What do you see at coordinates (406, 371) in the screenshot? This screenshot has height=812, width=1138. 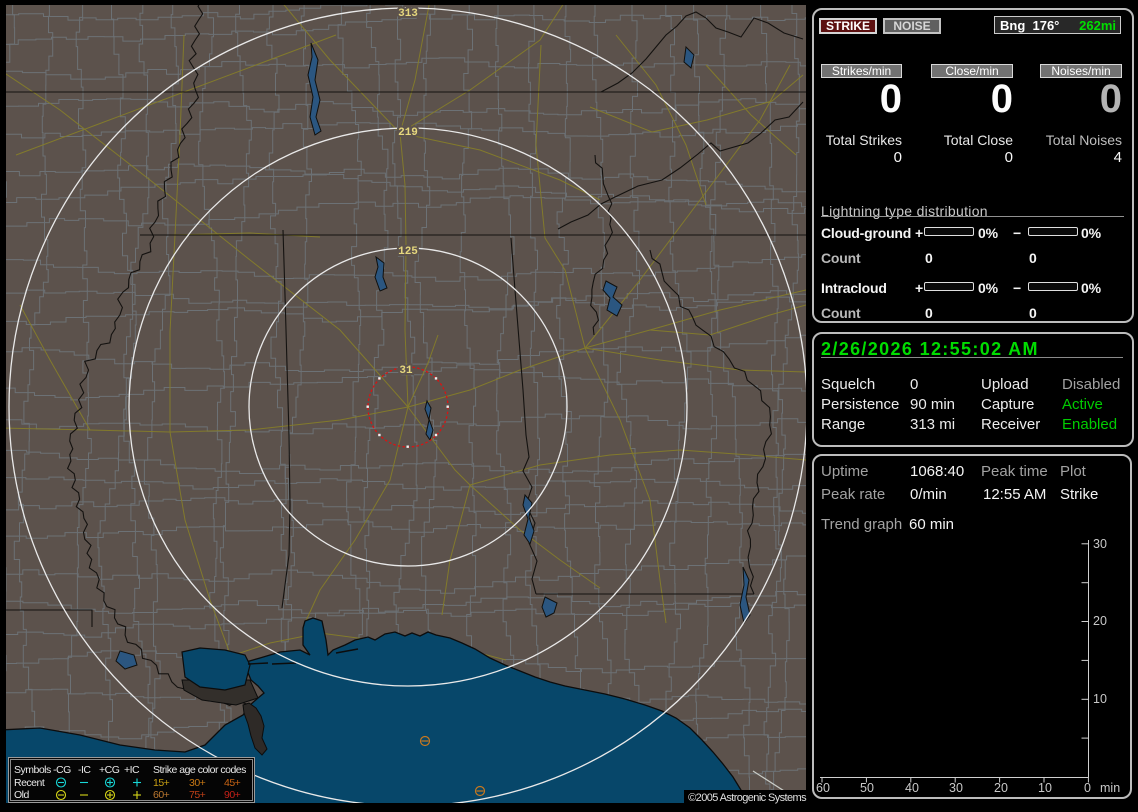 I see `svg-text: 31` at bounding box center [406, 371].